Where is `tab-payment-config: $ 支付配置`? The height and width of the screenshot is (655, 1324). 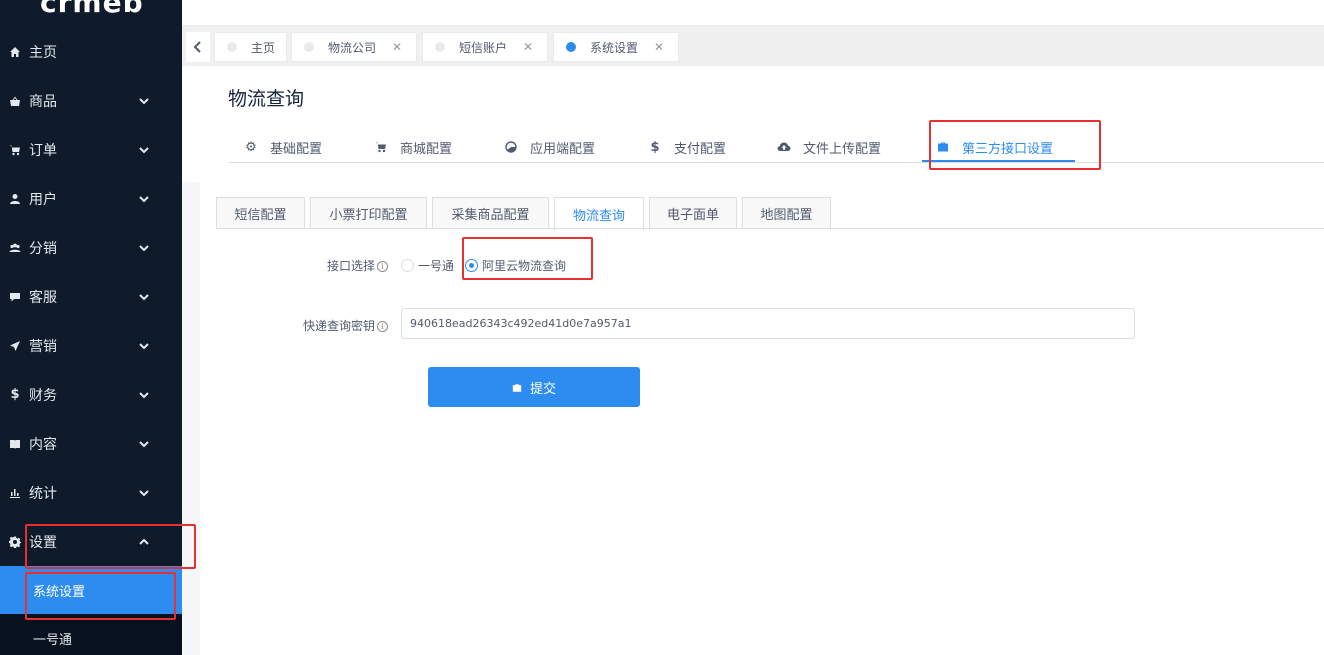
tab-payment-config: $ 支付配置 is located at coordinates (687, 147).